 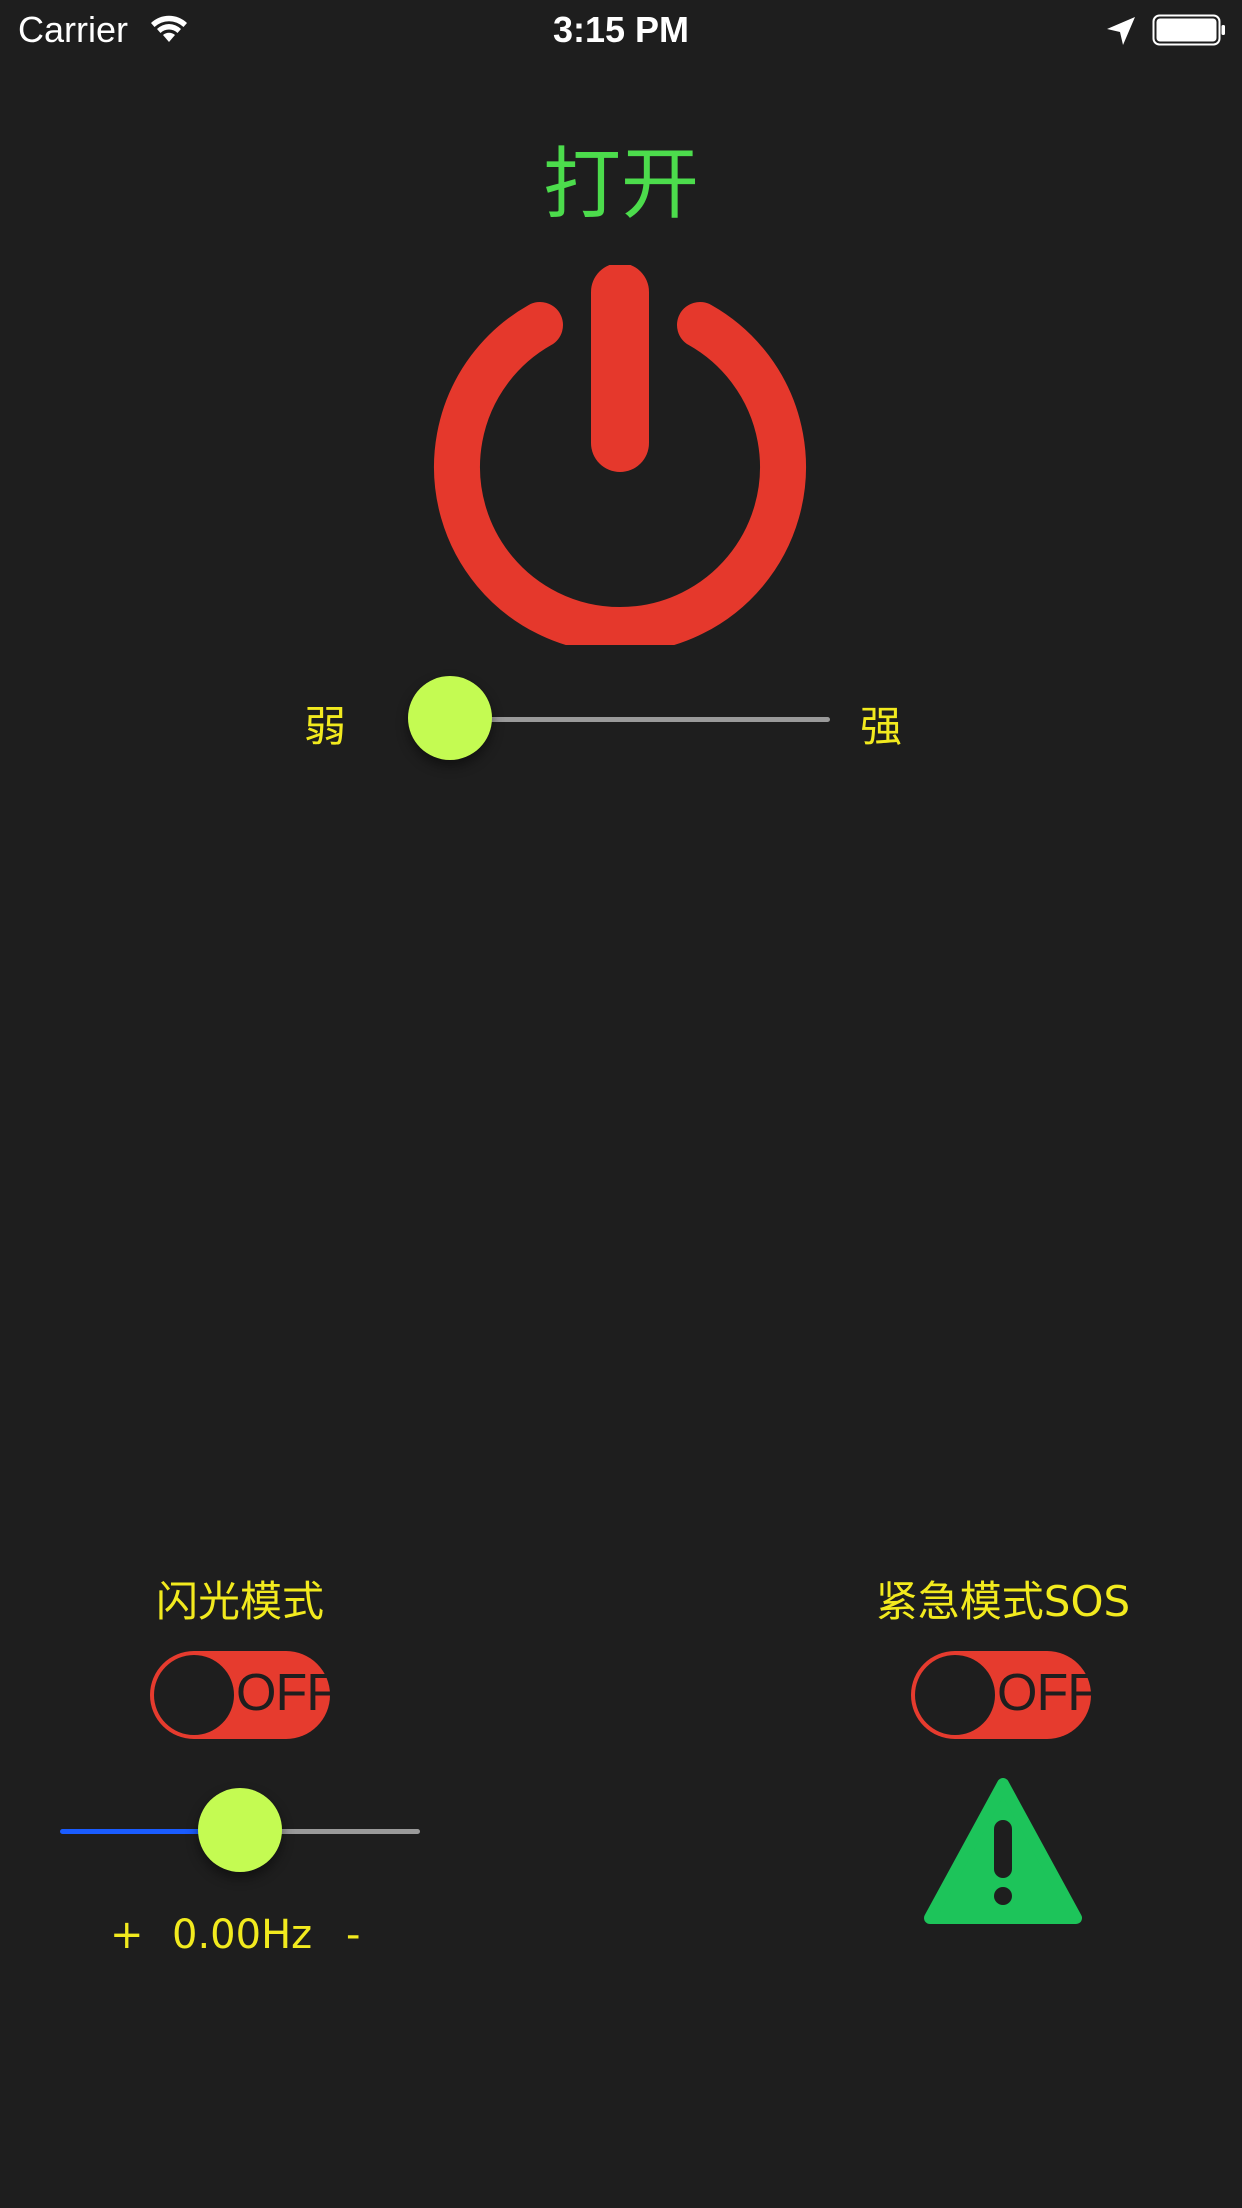 What do you see at coordinates (620, 455) in the screenshot?
I see `power-icon` at bounding box center [620, 455].